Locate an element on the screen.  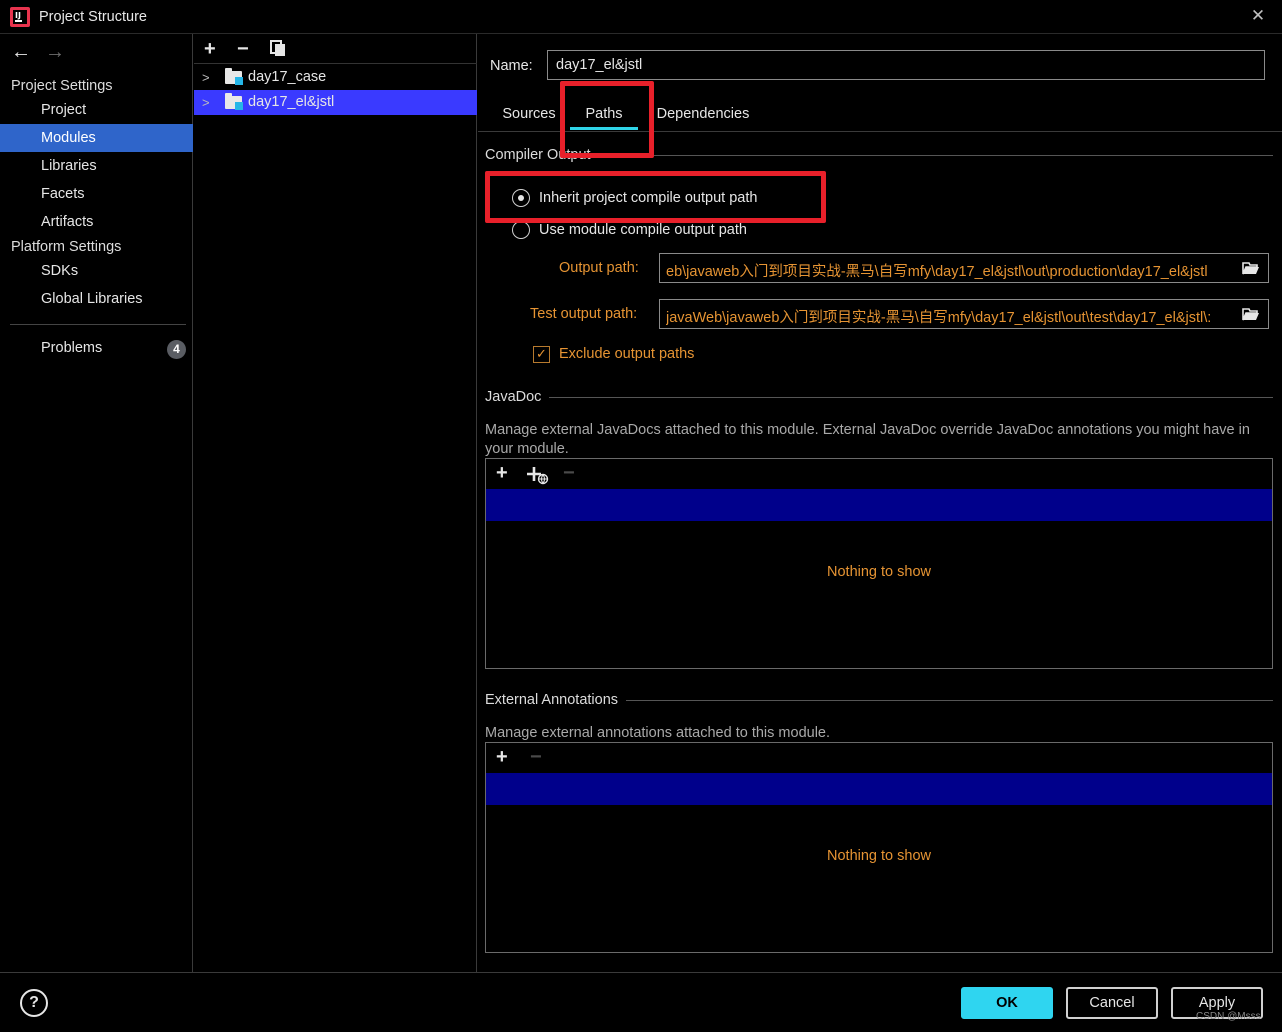
annotations-empty-text: Nothing to show is located at coordinates (879, 856).